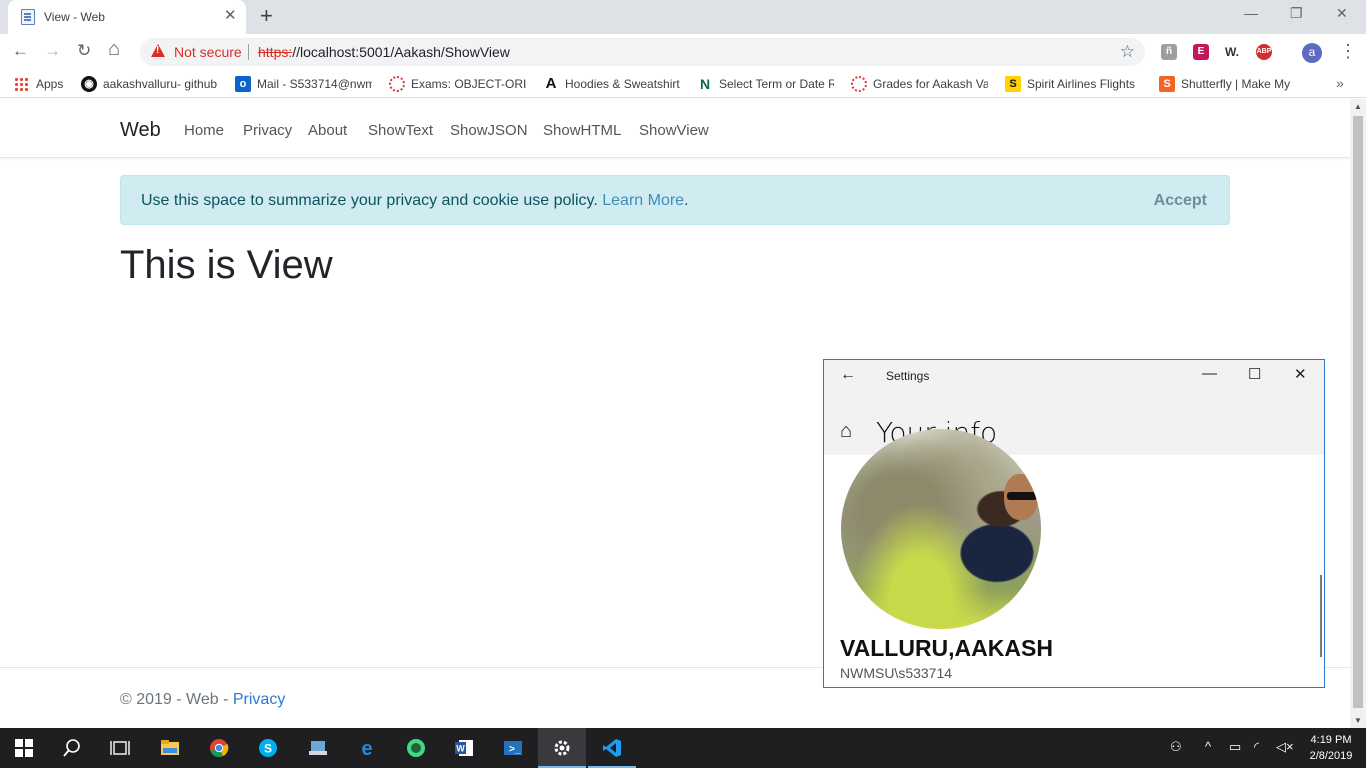 The width and height of the screenshot is (1366, 768). Describe the element at coordinates (930, 84) in the screenshot. I see `bookmark-label: Grades for Aakash Valluru` at that location.